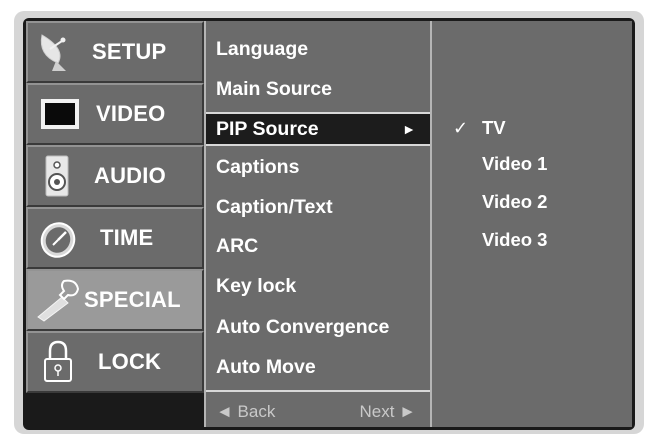 The height and width of the screenshot is (439, 653). Describe the element at coordinates (245, 411) in the screenshot. I see `back-button: ◄ Back` at that location.